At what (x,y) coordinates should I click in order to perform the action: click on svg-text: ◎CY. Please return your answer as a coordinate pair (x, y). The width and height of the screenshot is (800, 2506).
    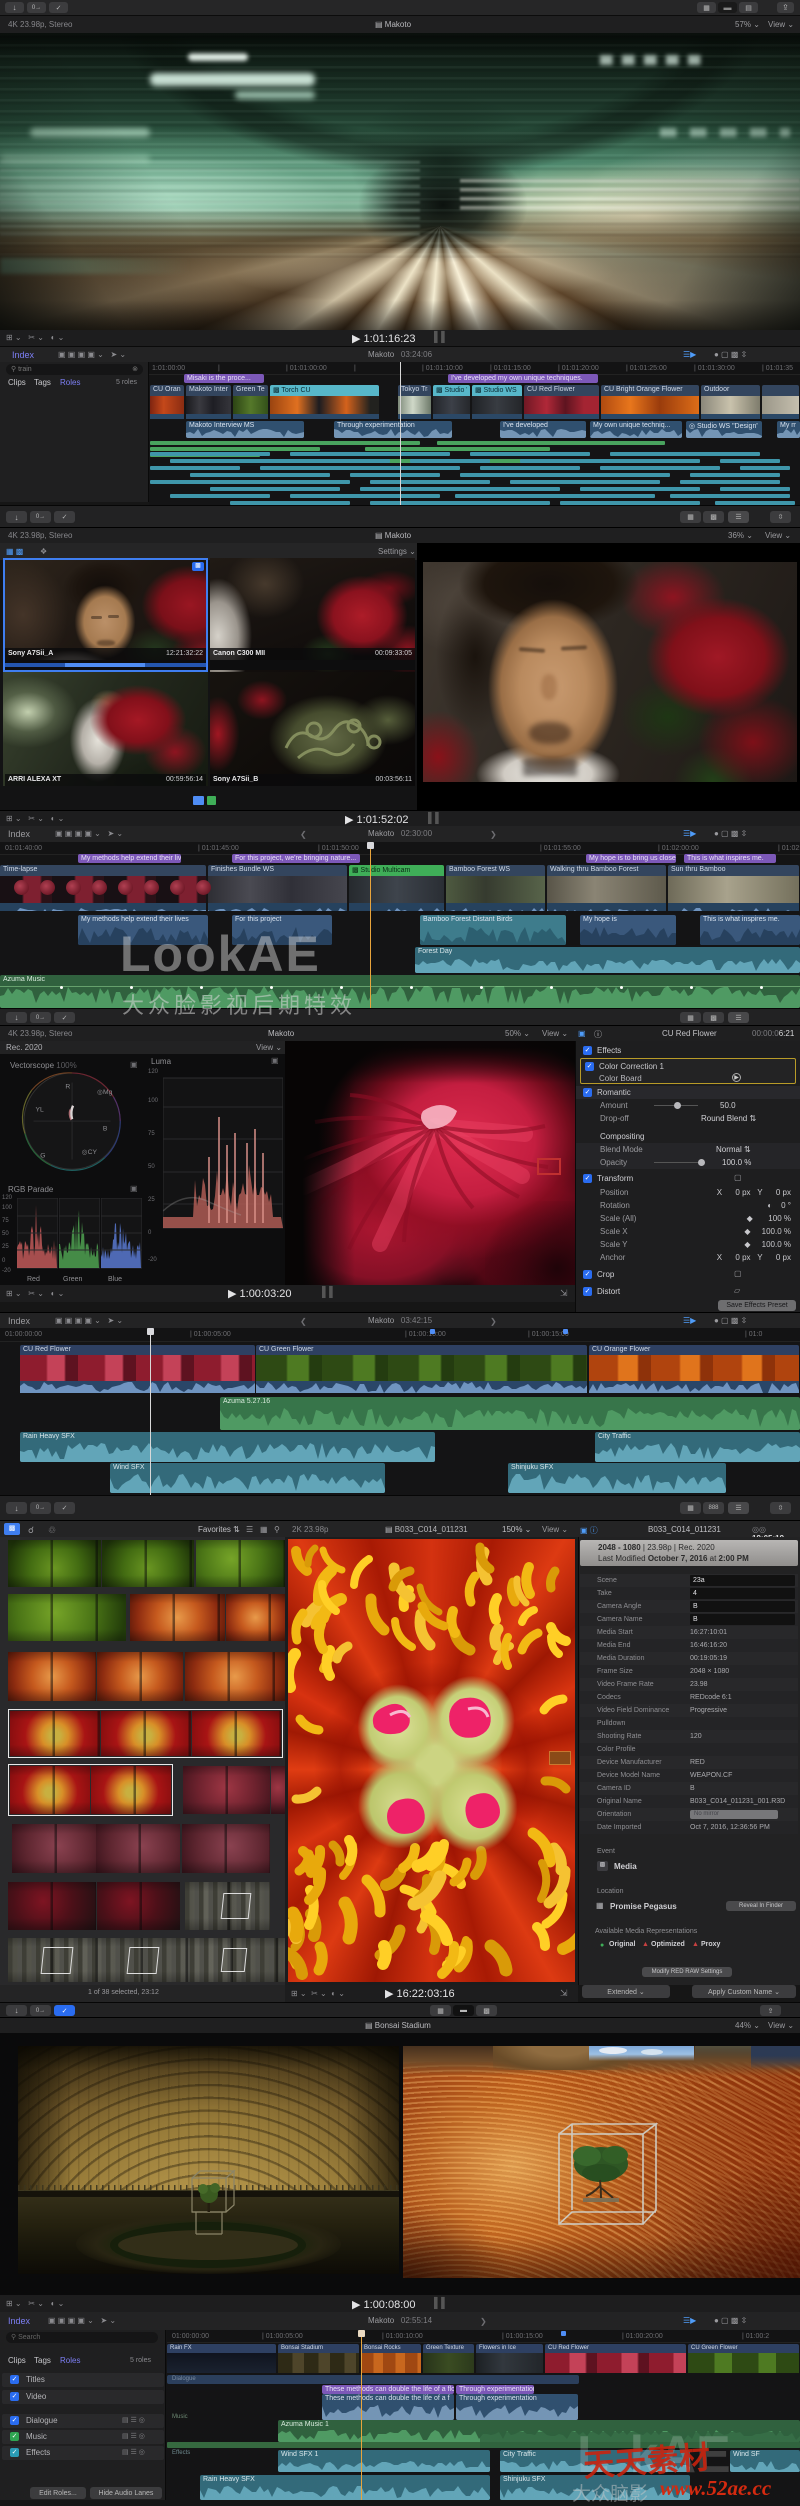
    Looking at the image, I should click on (90, 1152).